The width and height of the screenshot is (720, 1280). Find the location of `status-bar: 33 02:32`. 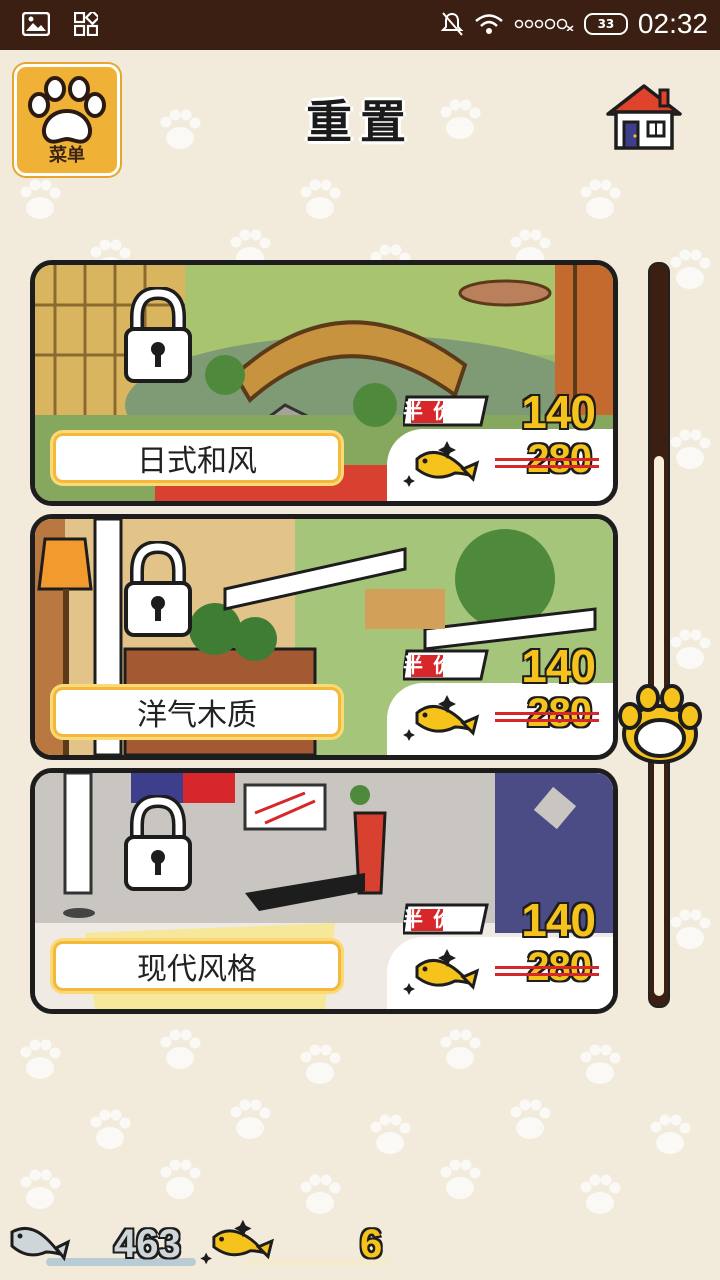

status-bar: 33 02:32 is located at coordinates (360, 25).